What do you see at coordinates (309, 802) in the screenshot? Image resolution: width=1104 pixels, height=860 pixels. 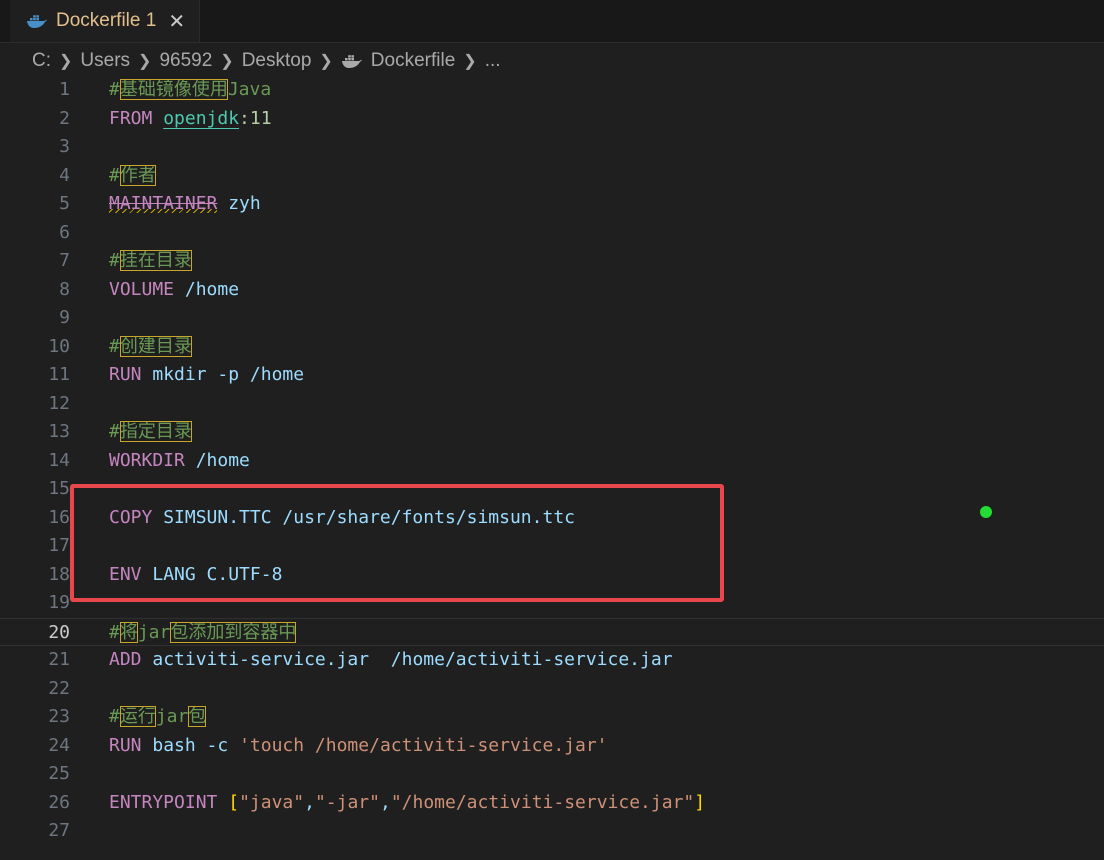 I see `code-token: ,` at bounding box center [309, 802].